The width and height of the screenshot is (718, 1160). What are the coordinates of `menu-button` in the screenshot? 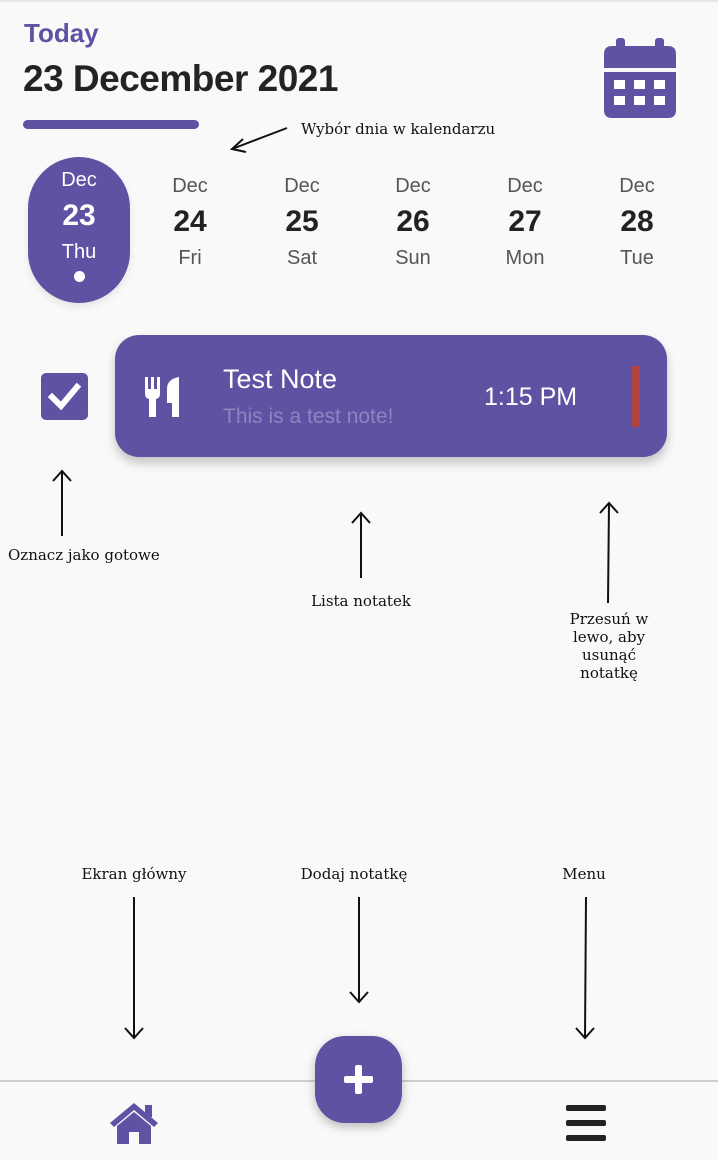 It's located at (586, 1123).